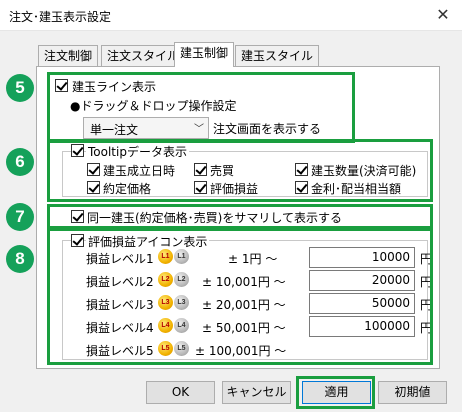  I want to click on annotation-badge-6: 6, so click(20, 162).